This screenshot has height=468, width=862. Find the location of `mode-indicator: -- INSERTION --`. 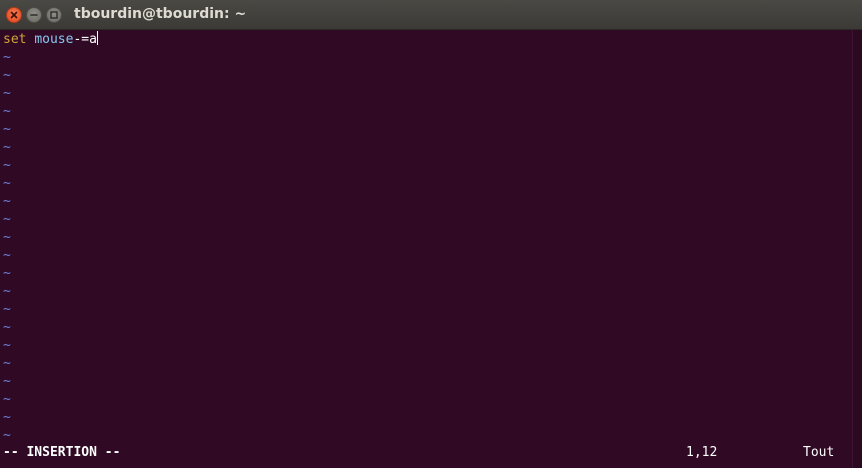

mode-indicator: -- INSERTION -- is located at coordinates (62, 452).